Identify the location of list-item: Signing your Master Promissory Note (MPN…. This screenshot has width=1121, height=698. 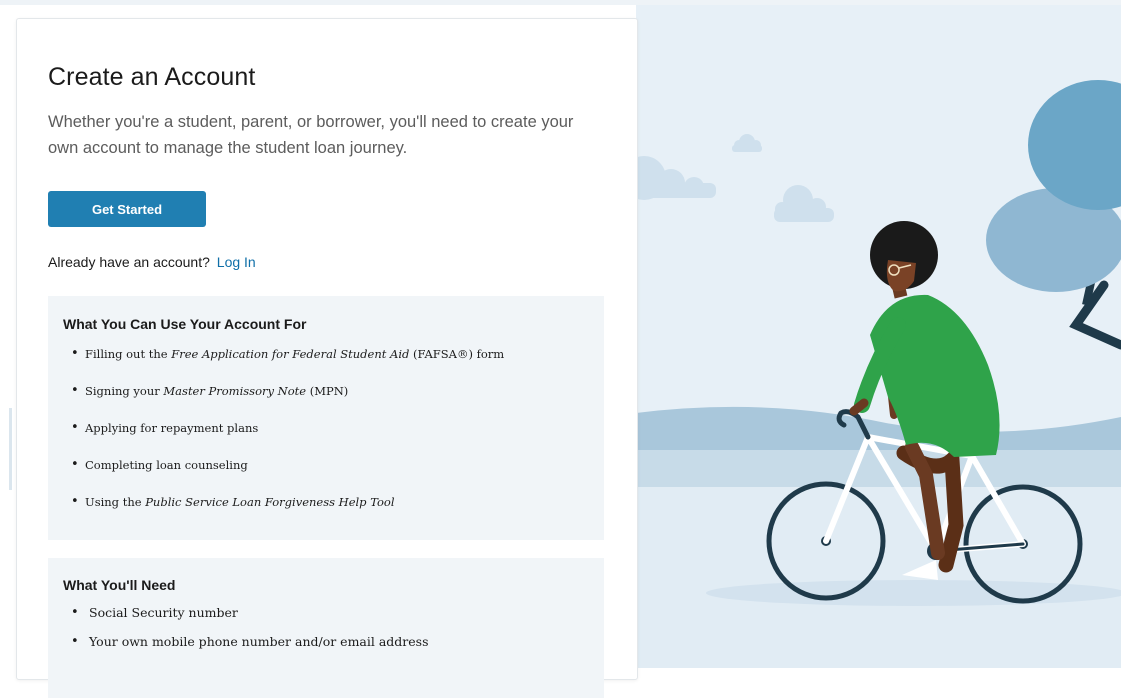
(283, 398).